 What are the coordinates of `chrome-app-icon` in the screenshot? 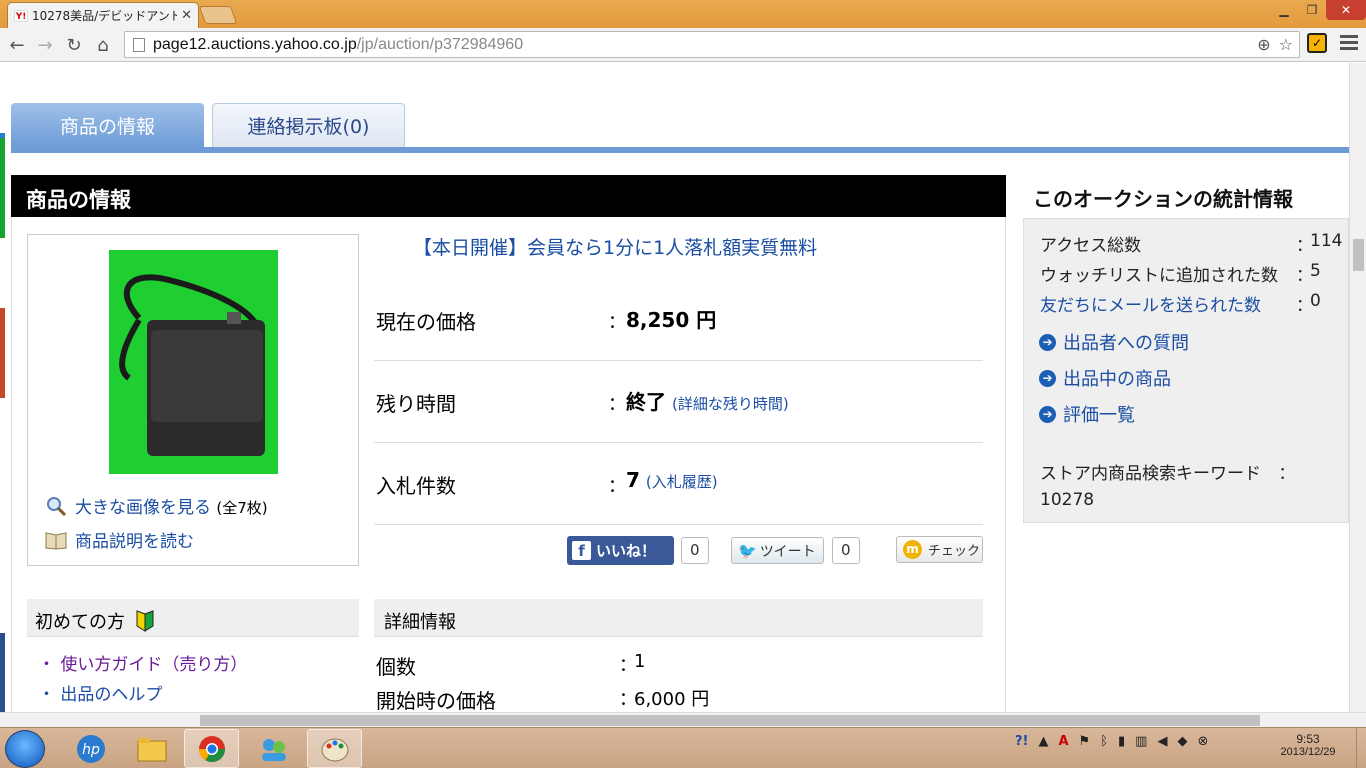 It's located at (211, 748).